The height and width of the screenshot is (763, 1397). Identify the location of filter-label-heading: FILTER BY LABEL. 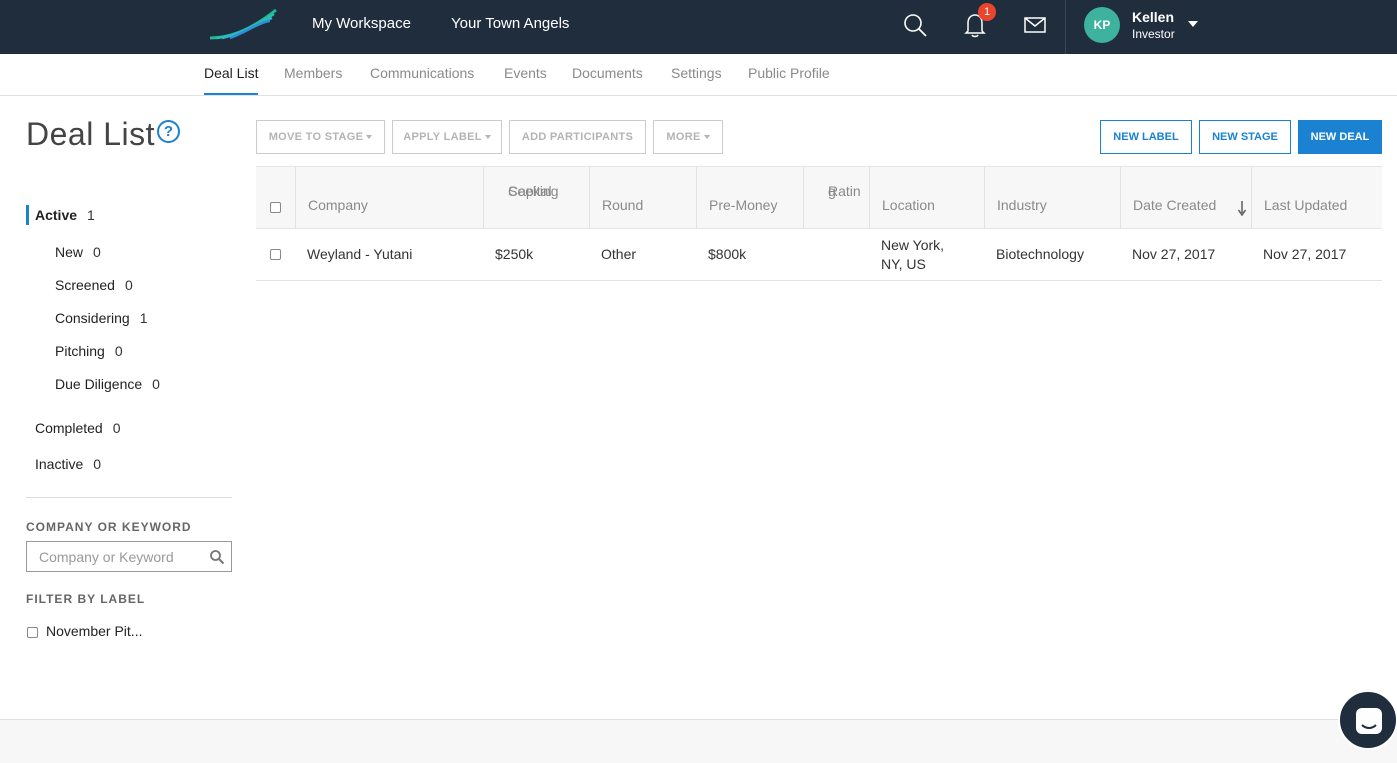
(86, 599).